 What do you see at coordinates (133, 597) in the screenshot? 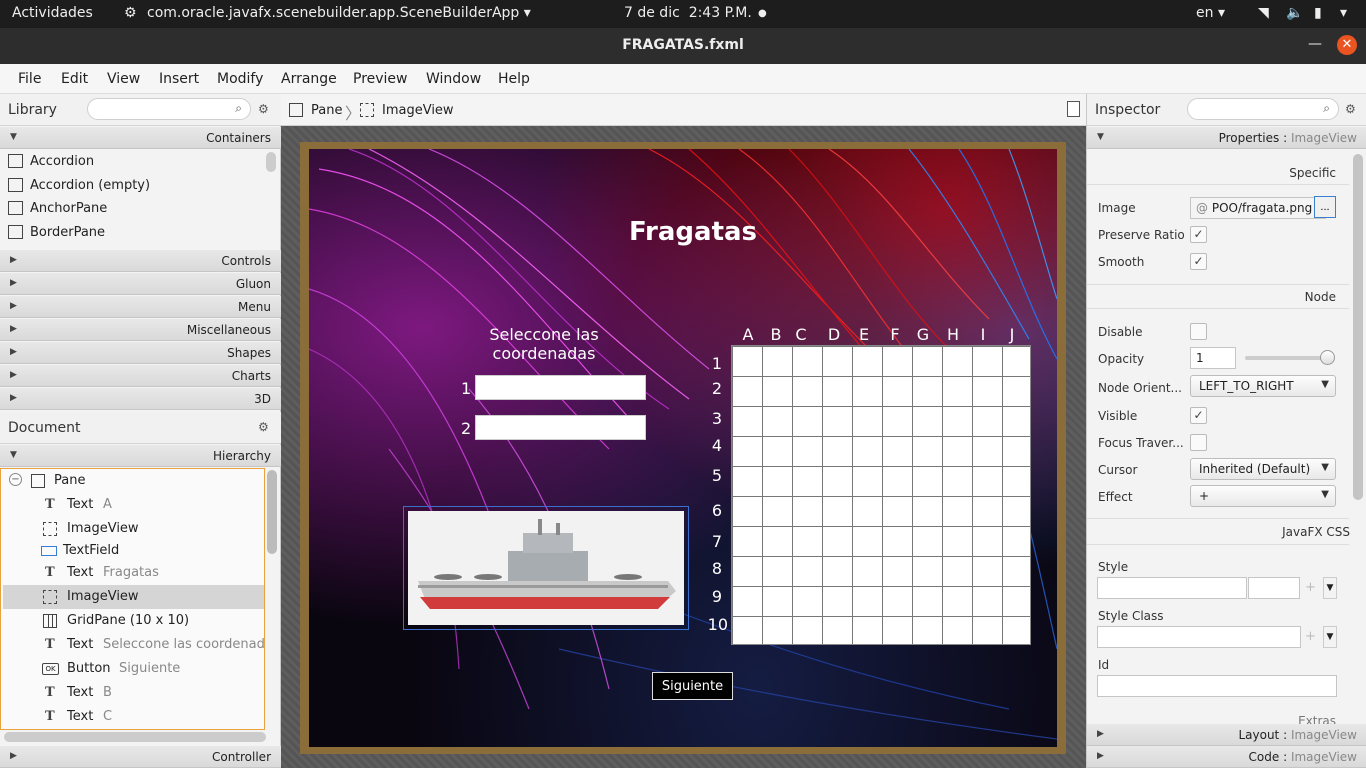
I see `hierarchy-item-imageview-selected: ImageView` at bounding box center [133, 597].